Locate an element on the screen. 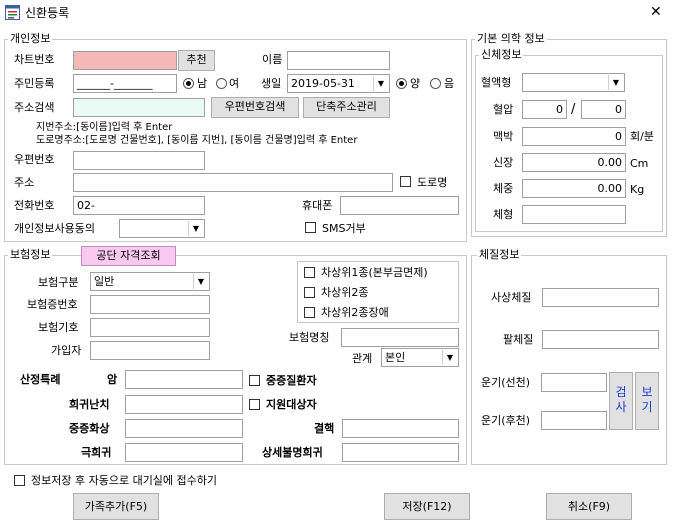 The image size is (673, 525). phone-label: 전화번호 is located at coordinates (34, 205).